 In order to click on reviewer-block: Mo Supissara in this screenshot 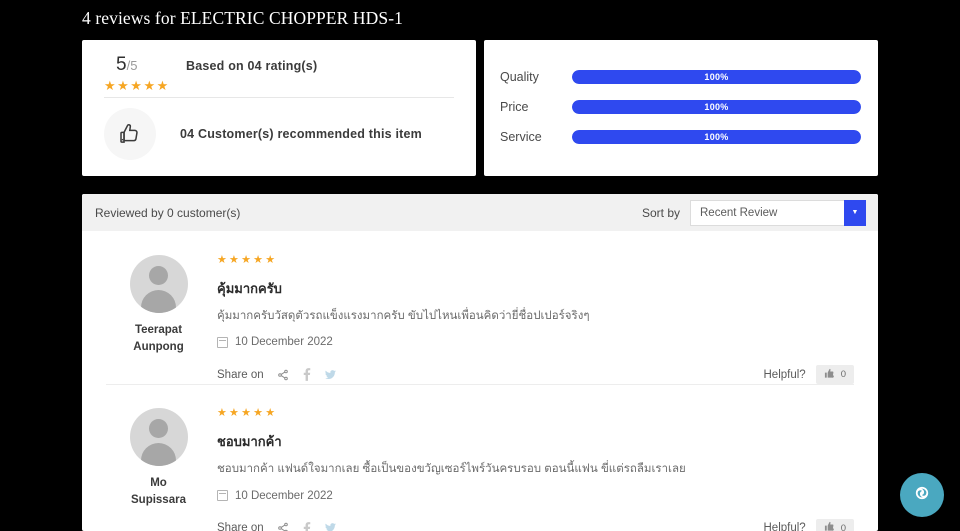, I will do `click(158, 468)`.